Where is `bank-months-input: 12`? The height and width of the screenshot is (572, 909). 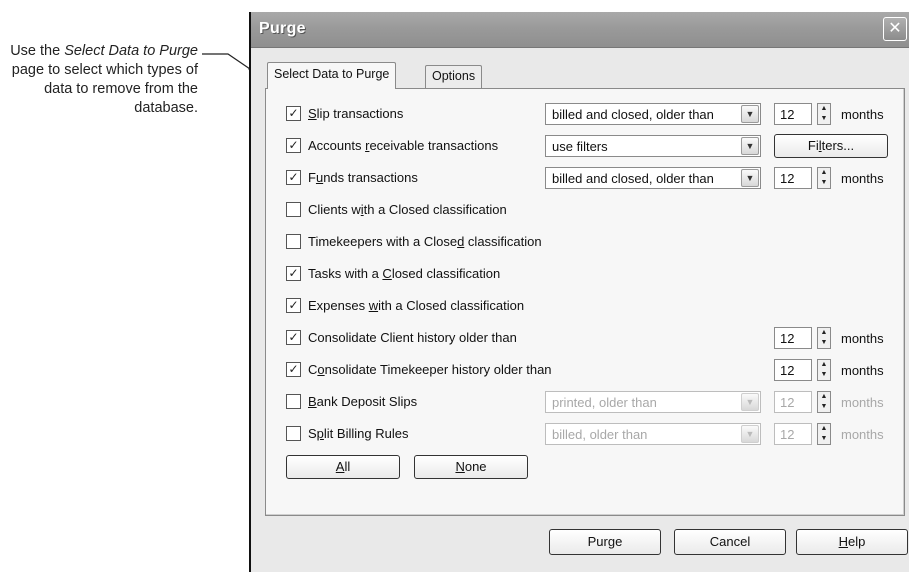 bank-months-input: 12 is located at coordinates (793, 402).